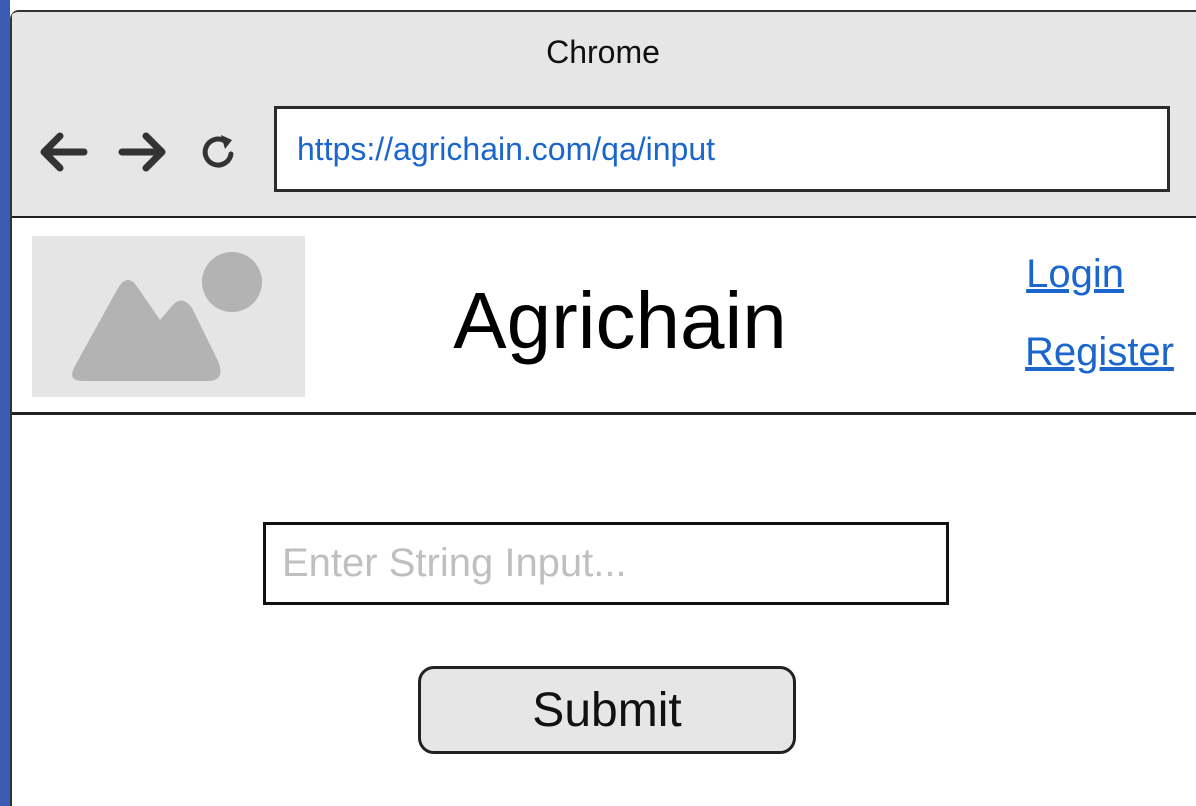  Describe the element at coordinates (606, 563) in the screenshot. I see `string-input-field` at that location.